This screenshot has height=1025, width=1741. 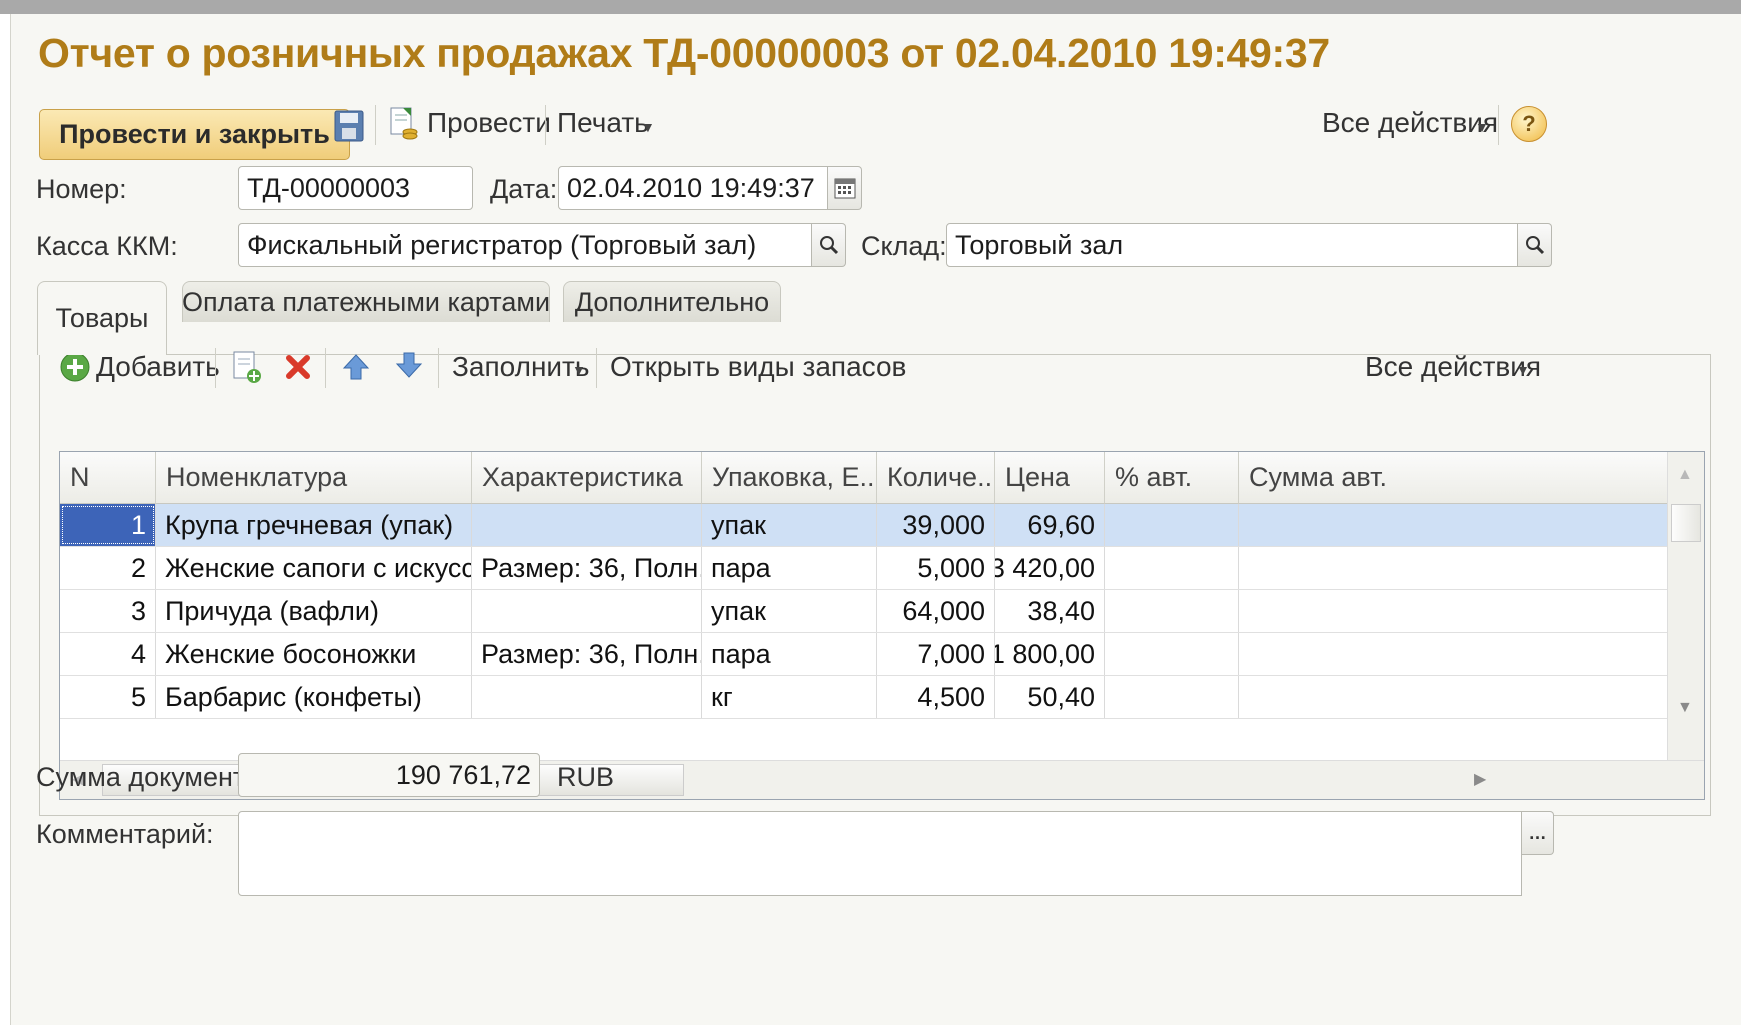 What do you see at coordinates (1685, 708) in the screenshot?
I see `scroll-down-icon: ▼` at bounding box center [1685, 708].